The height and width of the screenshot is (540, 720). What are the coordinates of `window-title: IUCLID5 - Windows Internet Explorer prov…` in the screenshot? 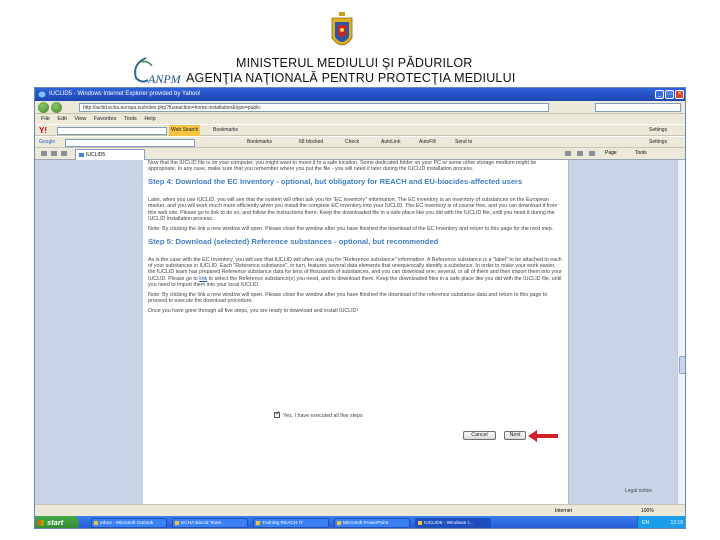 It's located at (125, 94).